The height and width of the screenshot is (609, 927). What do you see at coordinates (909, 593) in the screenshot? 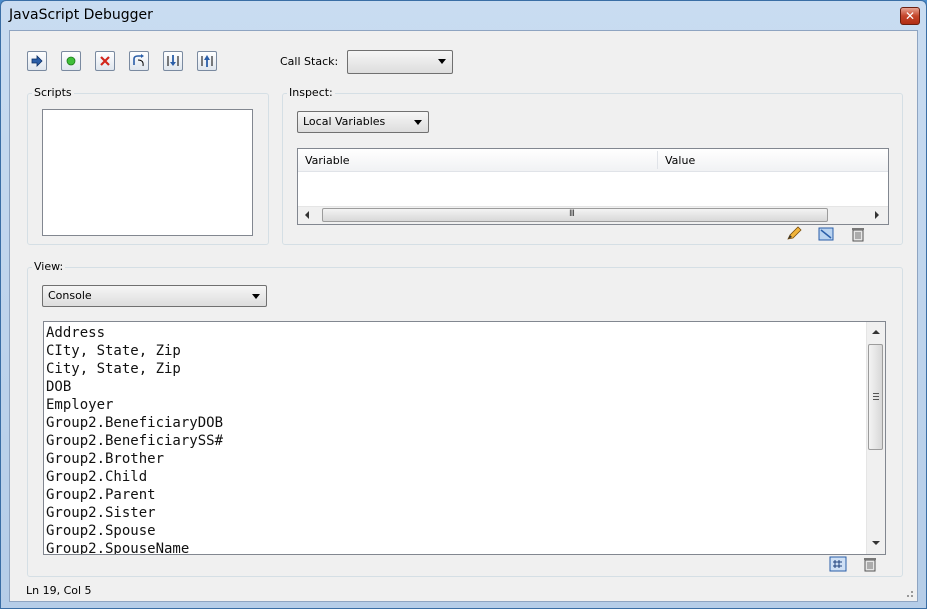
I see `resize-grip-icon` at bounding box center [909, 593].